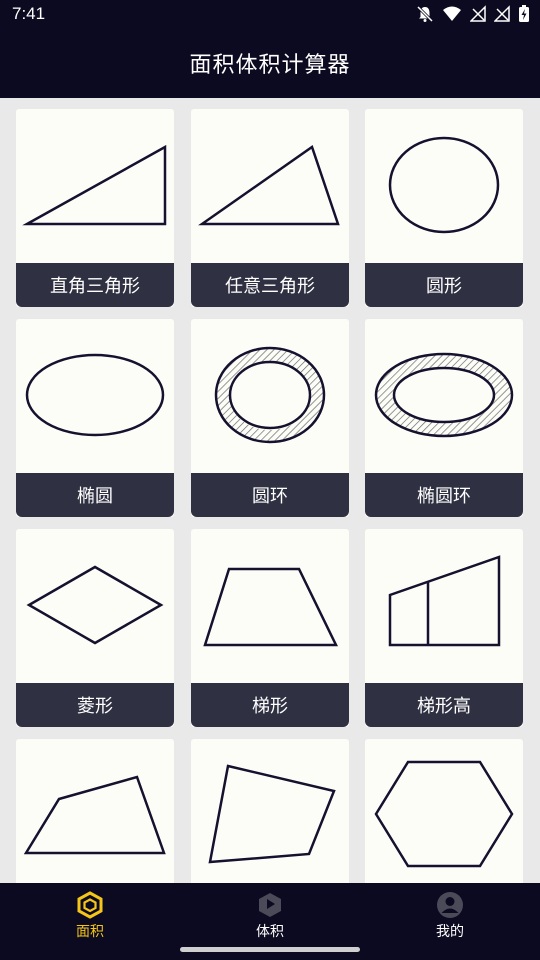 This screenshot has width=540, height=960. What do you see at coordinates (444, 705) in the screenshot?
I see `shape-card-label: 梯形高` at bounding box center [444, 705].